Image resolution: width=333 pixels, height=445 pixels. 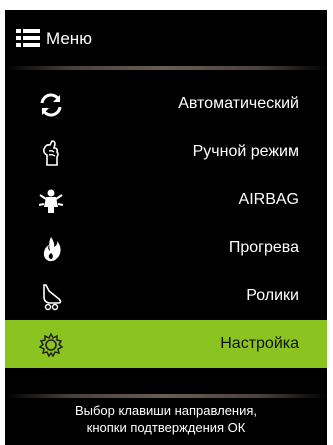 I want to click on menu-item-label: Автоматический, so click(x=238, y=103).